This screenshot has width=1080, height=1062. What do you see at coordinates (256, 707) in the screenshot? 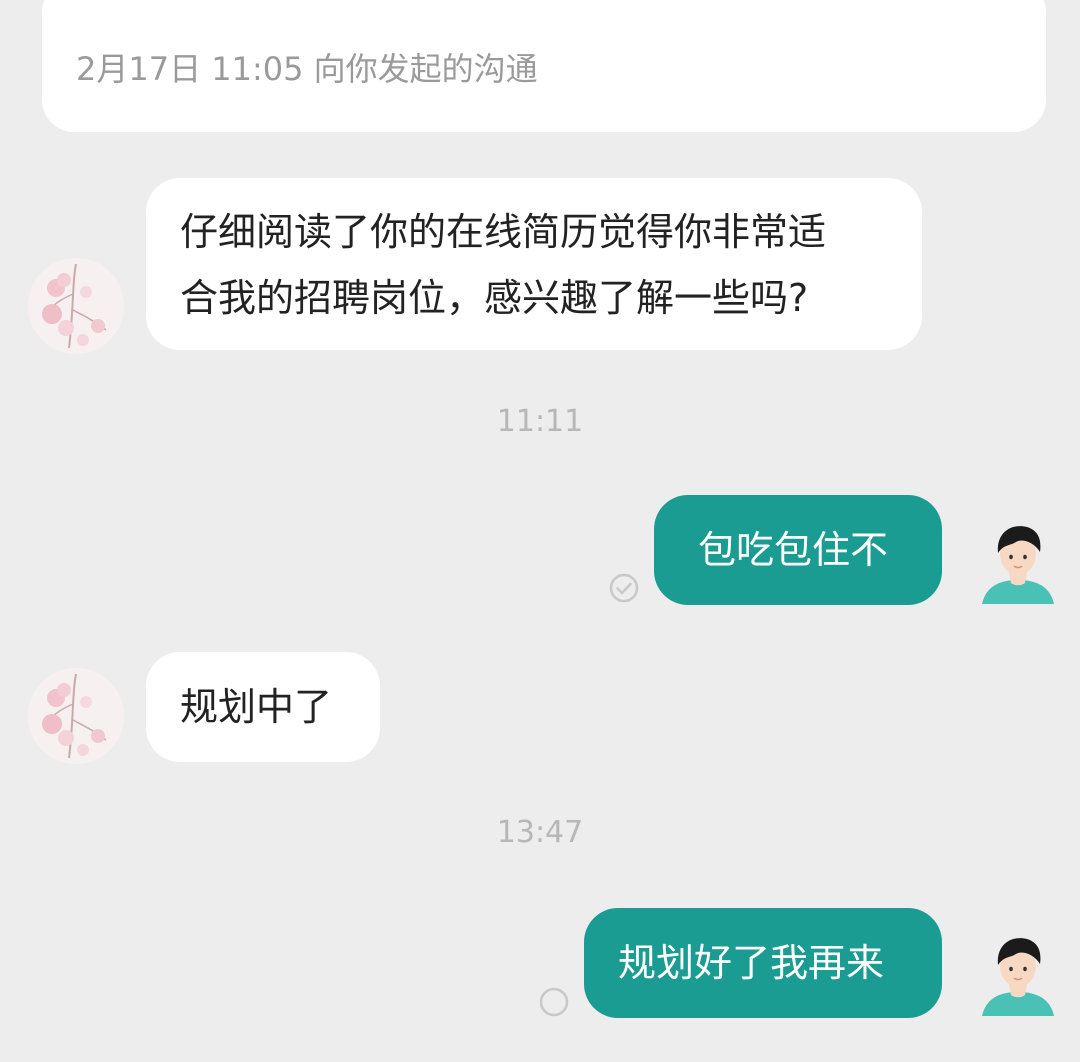
I see `message-text: 规划中了` at bounding box center [256, 707].